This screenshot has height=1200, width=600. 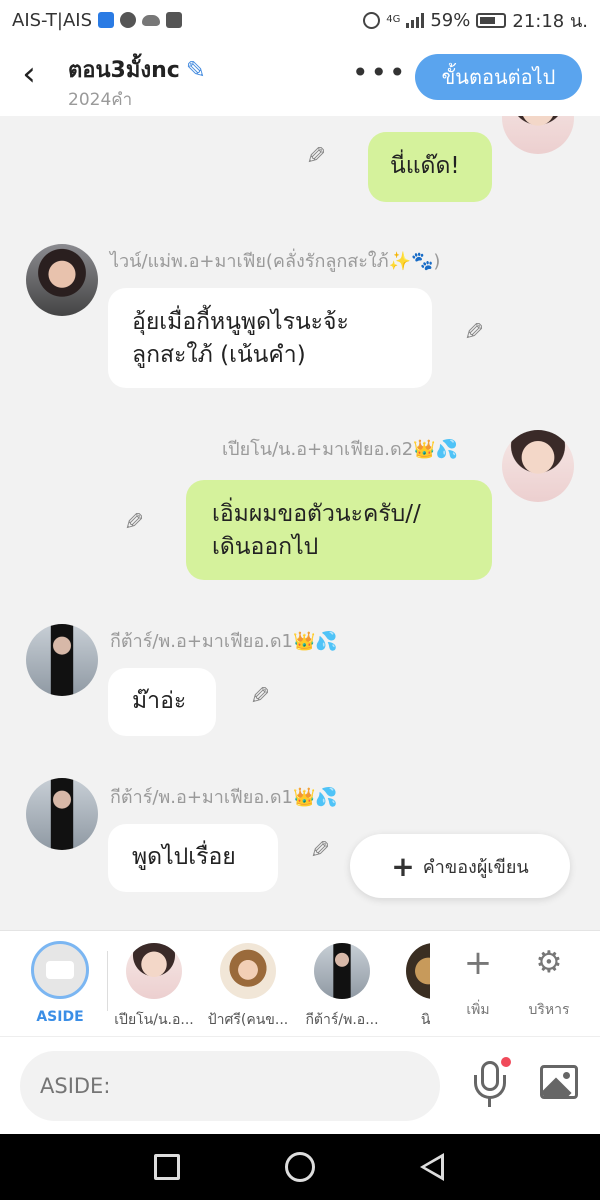 I want to click on cloud-icon, so click(x=151, y=20).